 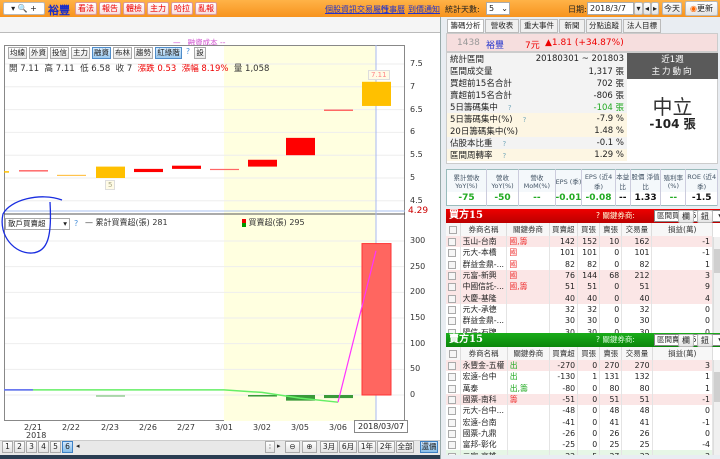 I want to click on sell-columns-button: 欄, so click(x=686, y=340).